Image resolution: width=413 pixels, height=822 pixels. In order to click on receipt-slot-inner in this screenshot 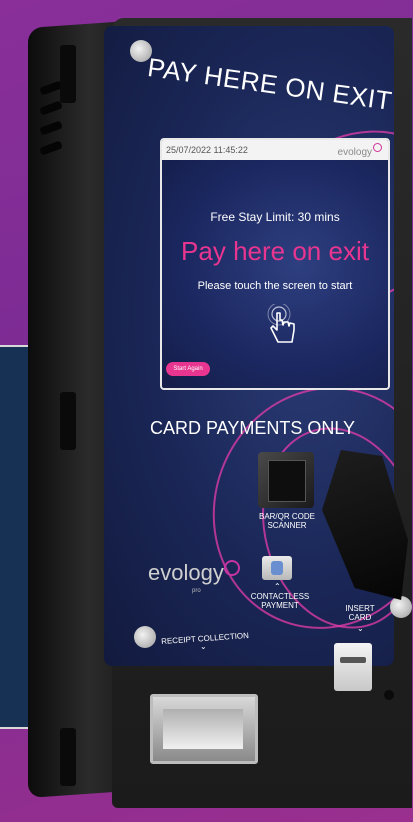, I will do `click(203, 729)`.